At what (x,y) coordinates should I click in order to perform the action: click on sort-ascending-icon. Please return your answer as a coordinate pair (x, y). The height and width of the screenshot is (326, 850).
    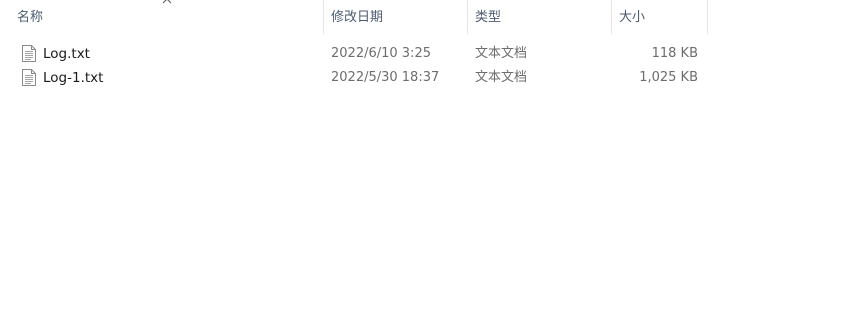
    Looking at the image, I should click on (167, 2).